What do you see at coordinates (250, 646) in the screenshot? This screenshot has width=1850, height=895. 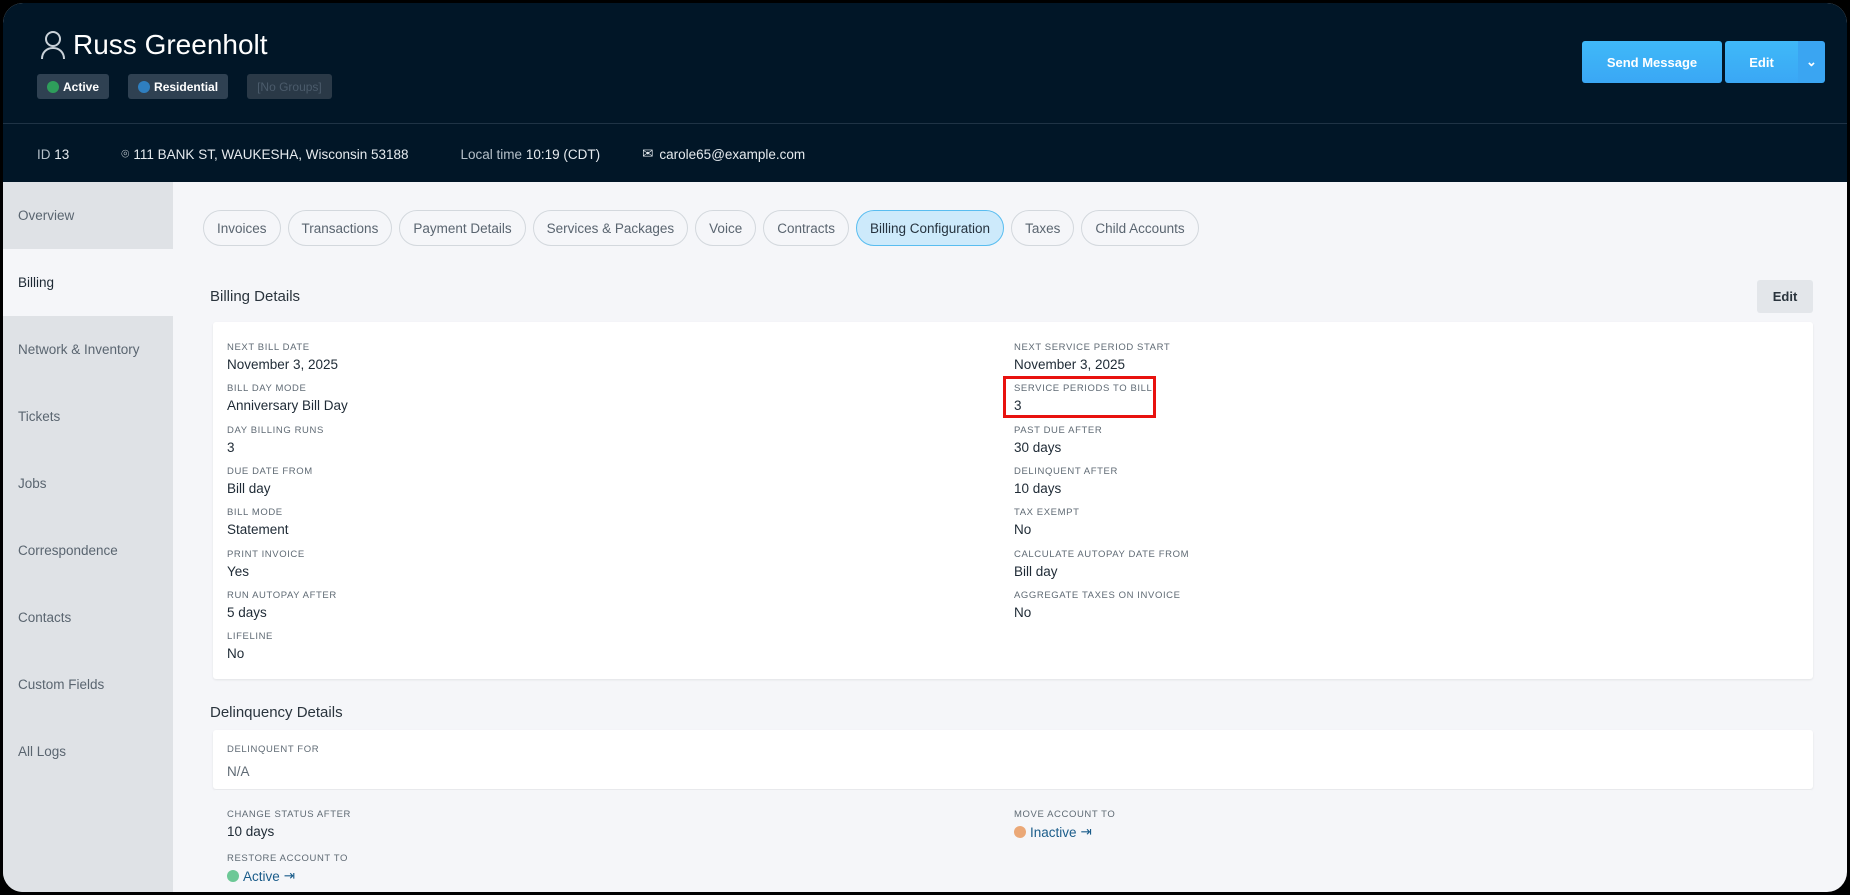 I see `billing-field: Lifeline No` at bounding box center [250, 646].